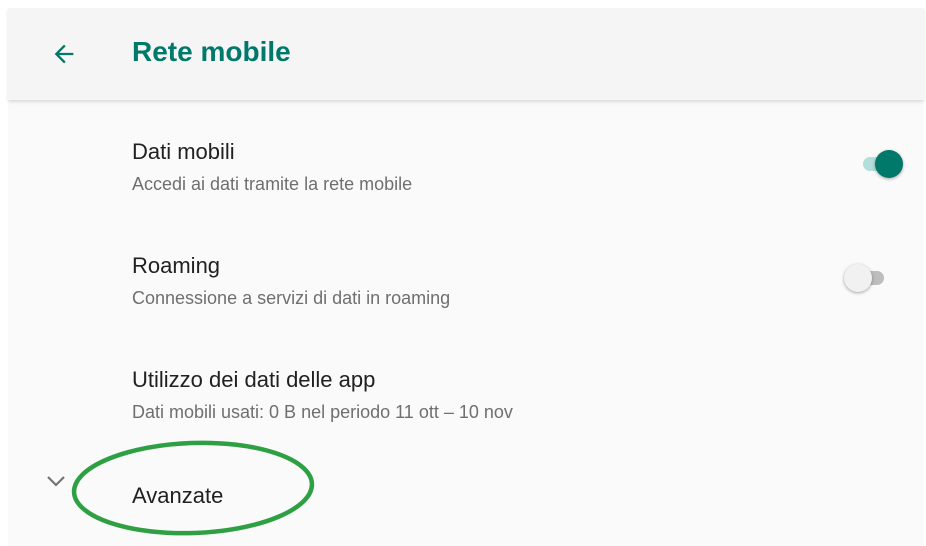  What do you see at coordinates (291, 298) in the screenshot?
I see `setting-subtitle: Connessione a servizi di dati in roaming` at bounding box center [291, 298].